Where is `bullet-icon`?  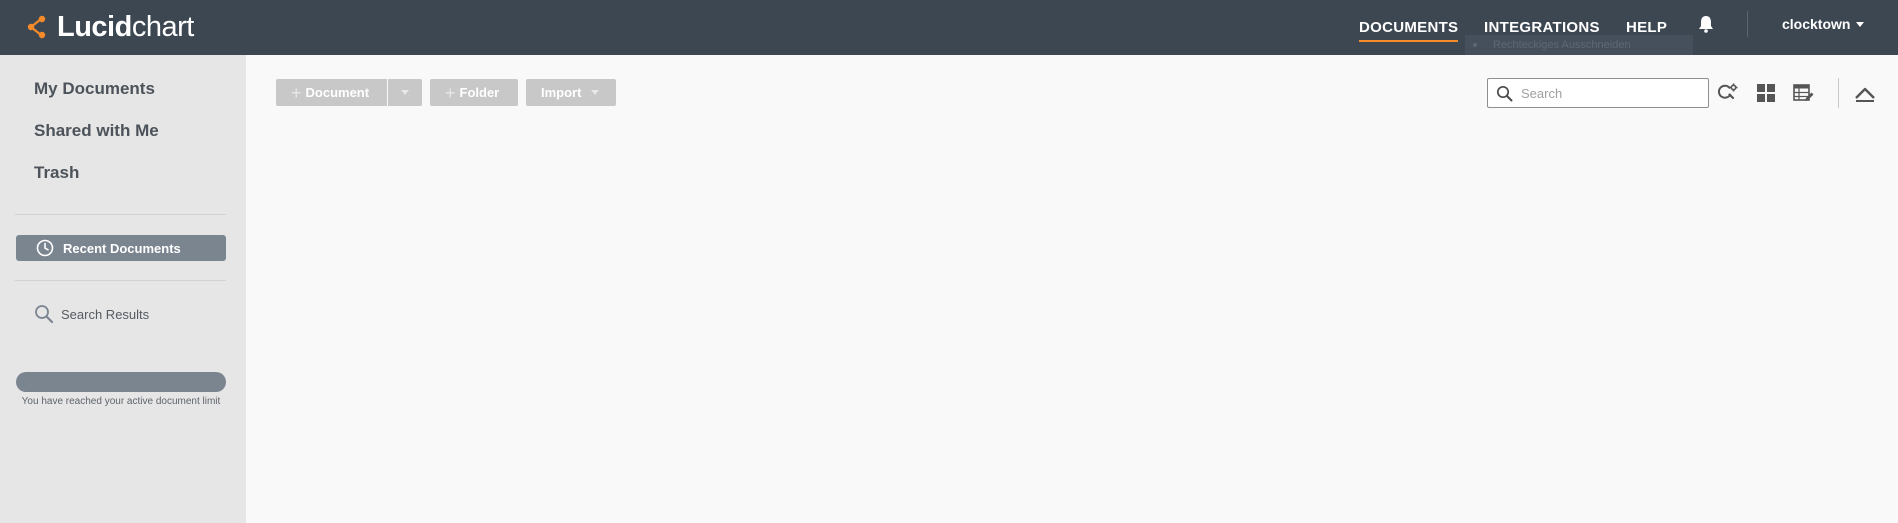 bullet-icon is located at coordinates (1475, 45).